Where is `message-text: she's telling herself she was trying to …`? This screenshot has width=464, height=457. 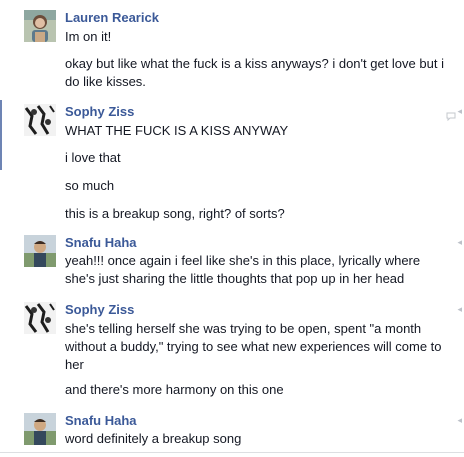
message-text: she's telling herself she was trying to … is located at coordinates (253, 346).